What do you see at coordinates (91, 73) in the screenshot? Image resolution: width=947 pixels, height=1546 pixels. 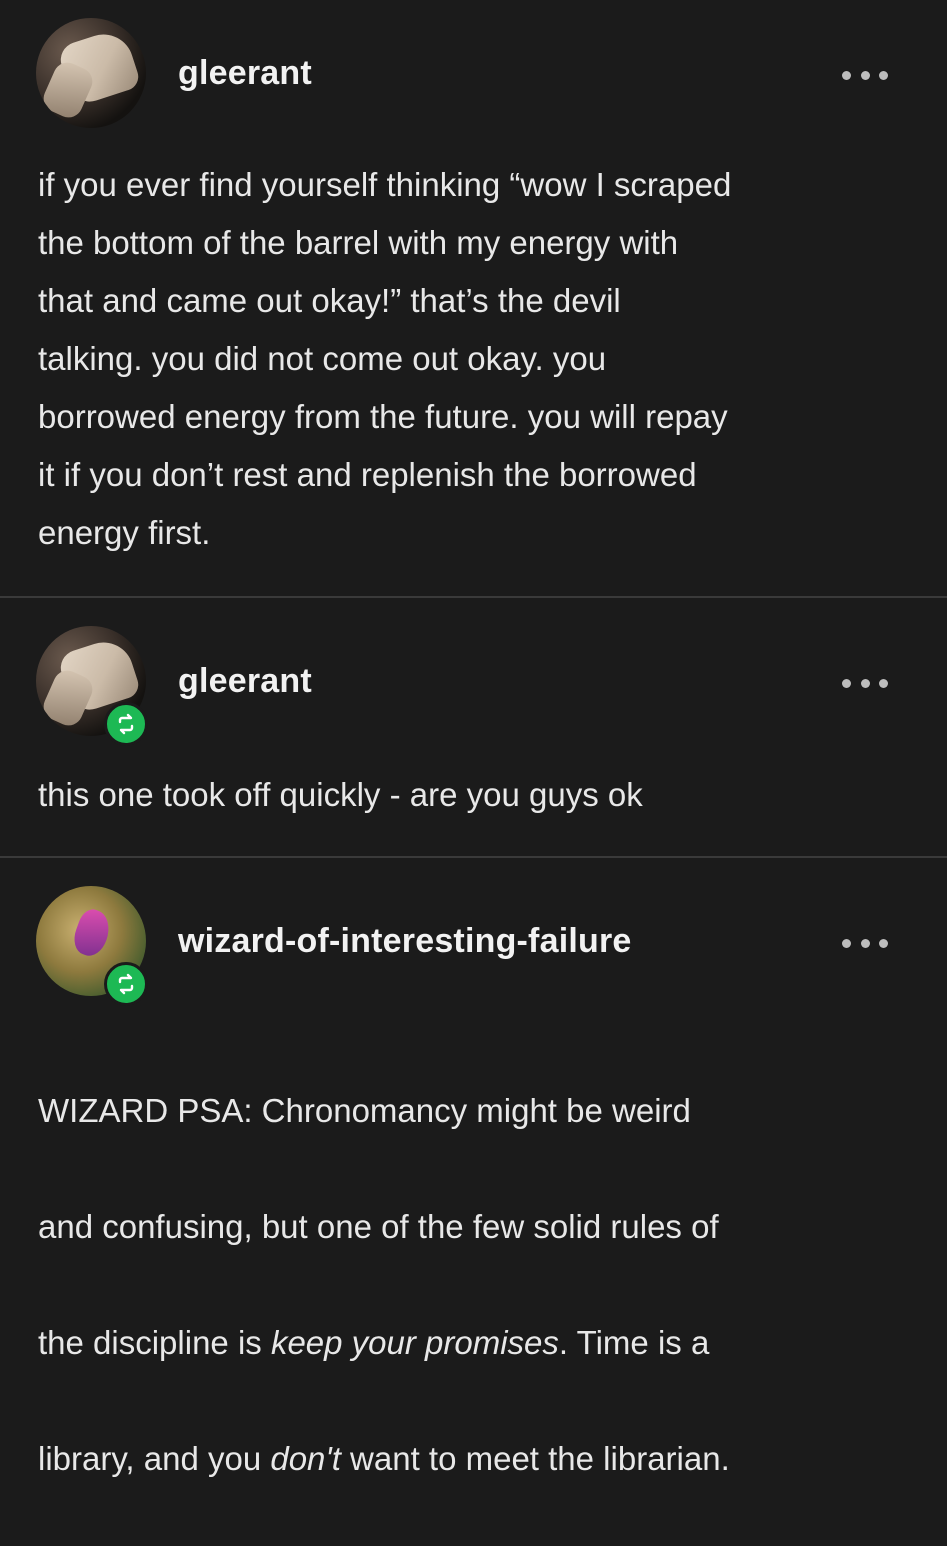 I see `avatar` at bounding box center [91, 73].